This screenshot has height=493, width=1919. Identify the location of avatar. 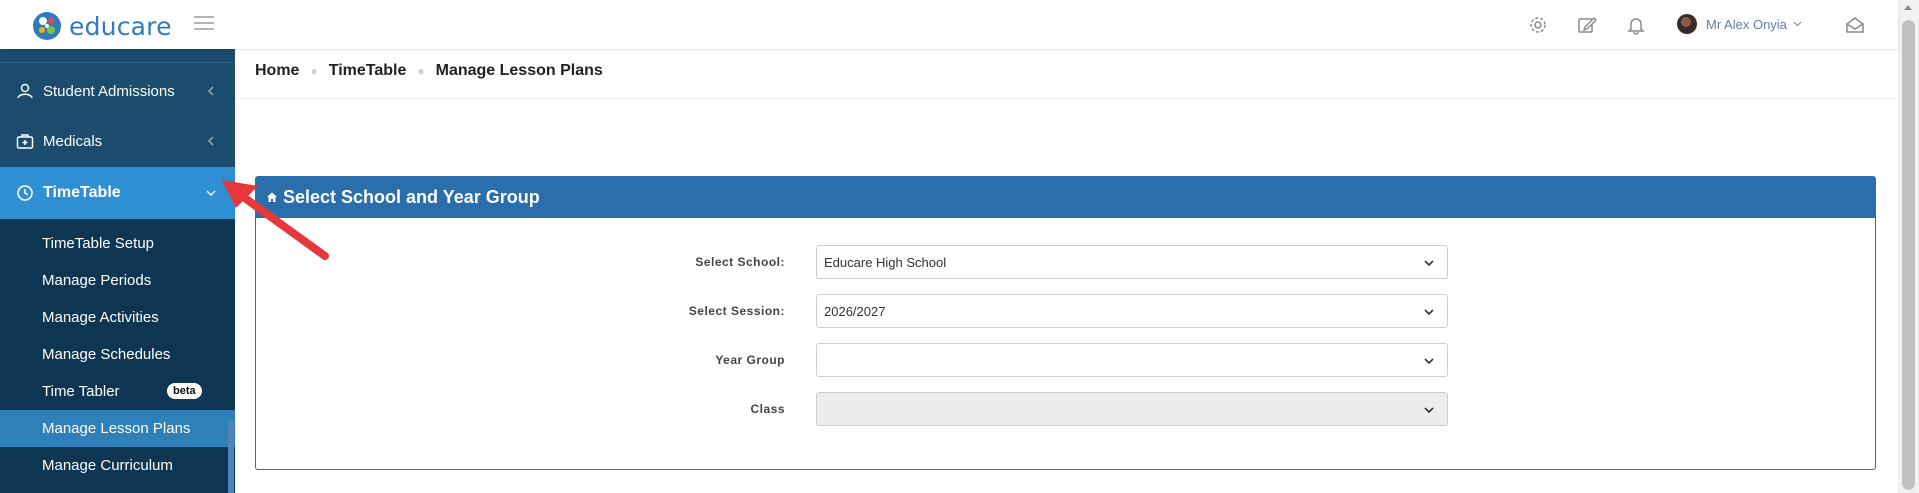
(1687, 24).